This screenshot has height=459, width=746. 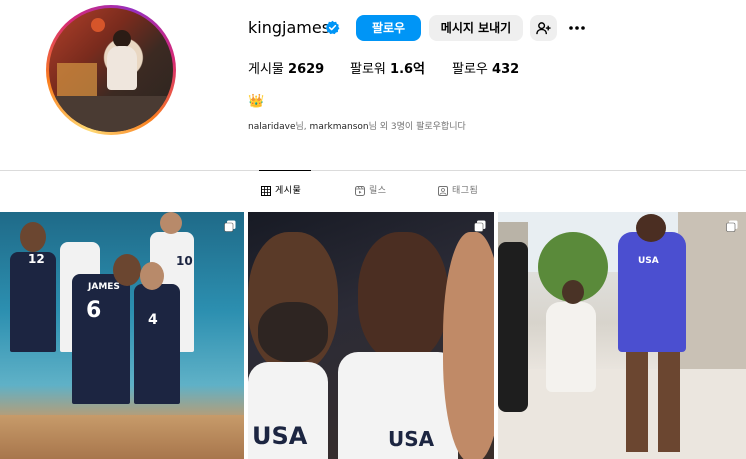 What do you see at coordinates (111, 114) in the screenshot?
I see `avatar-floor` at bounding box center [111, 114].